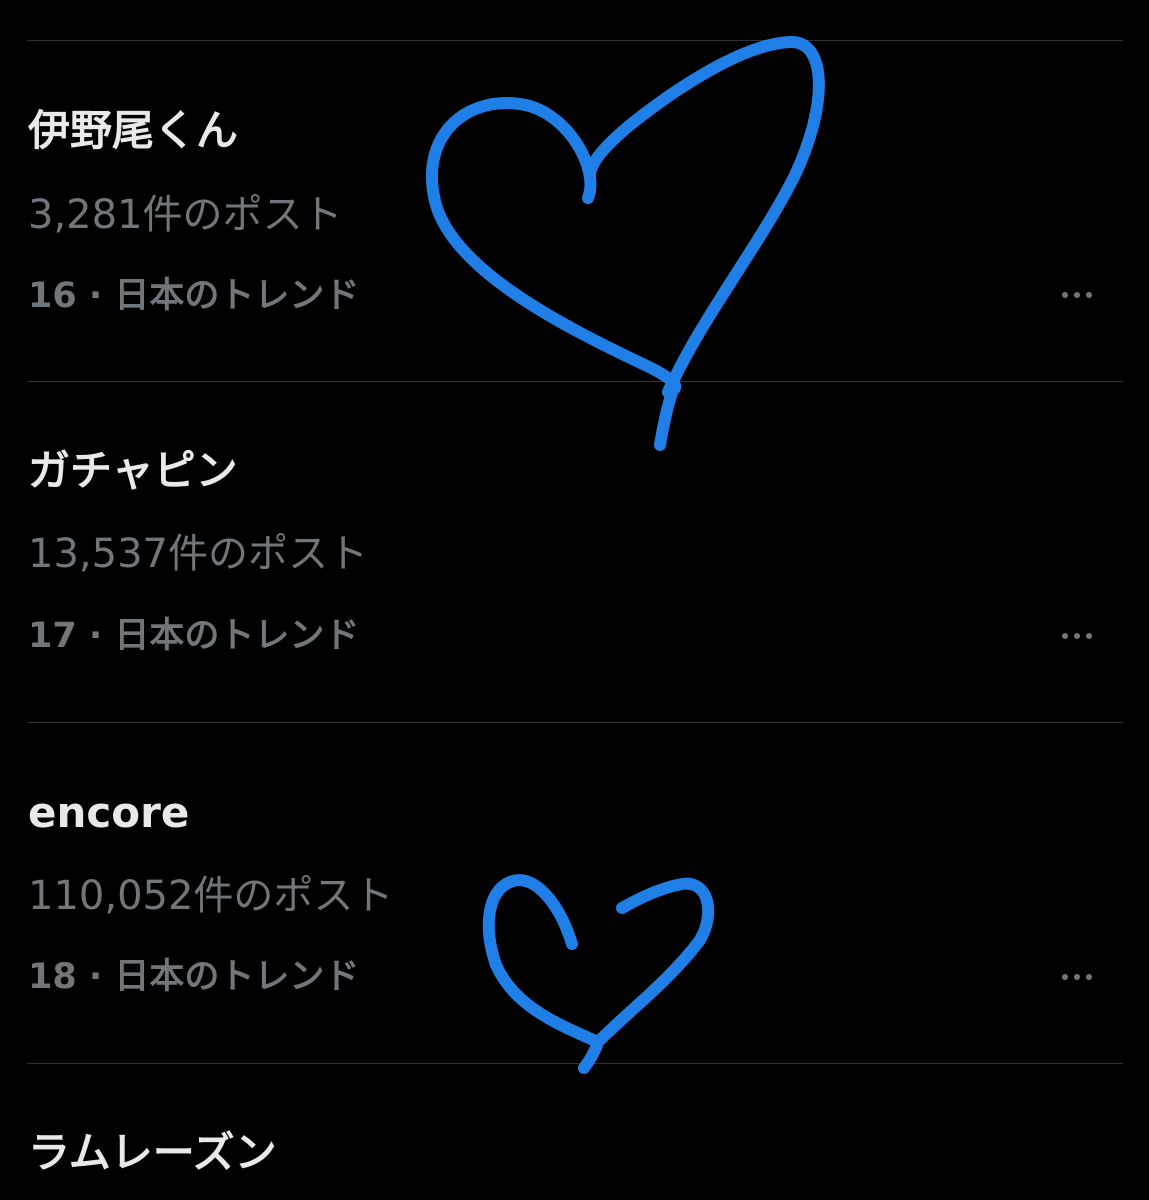 The image size is (1149, 1200). What do you see at coordinates (211, 896) in the screenshot?
I see `trend-post-count: 110,052件のポスト` at bounding box center [211, 896].